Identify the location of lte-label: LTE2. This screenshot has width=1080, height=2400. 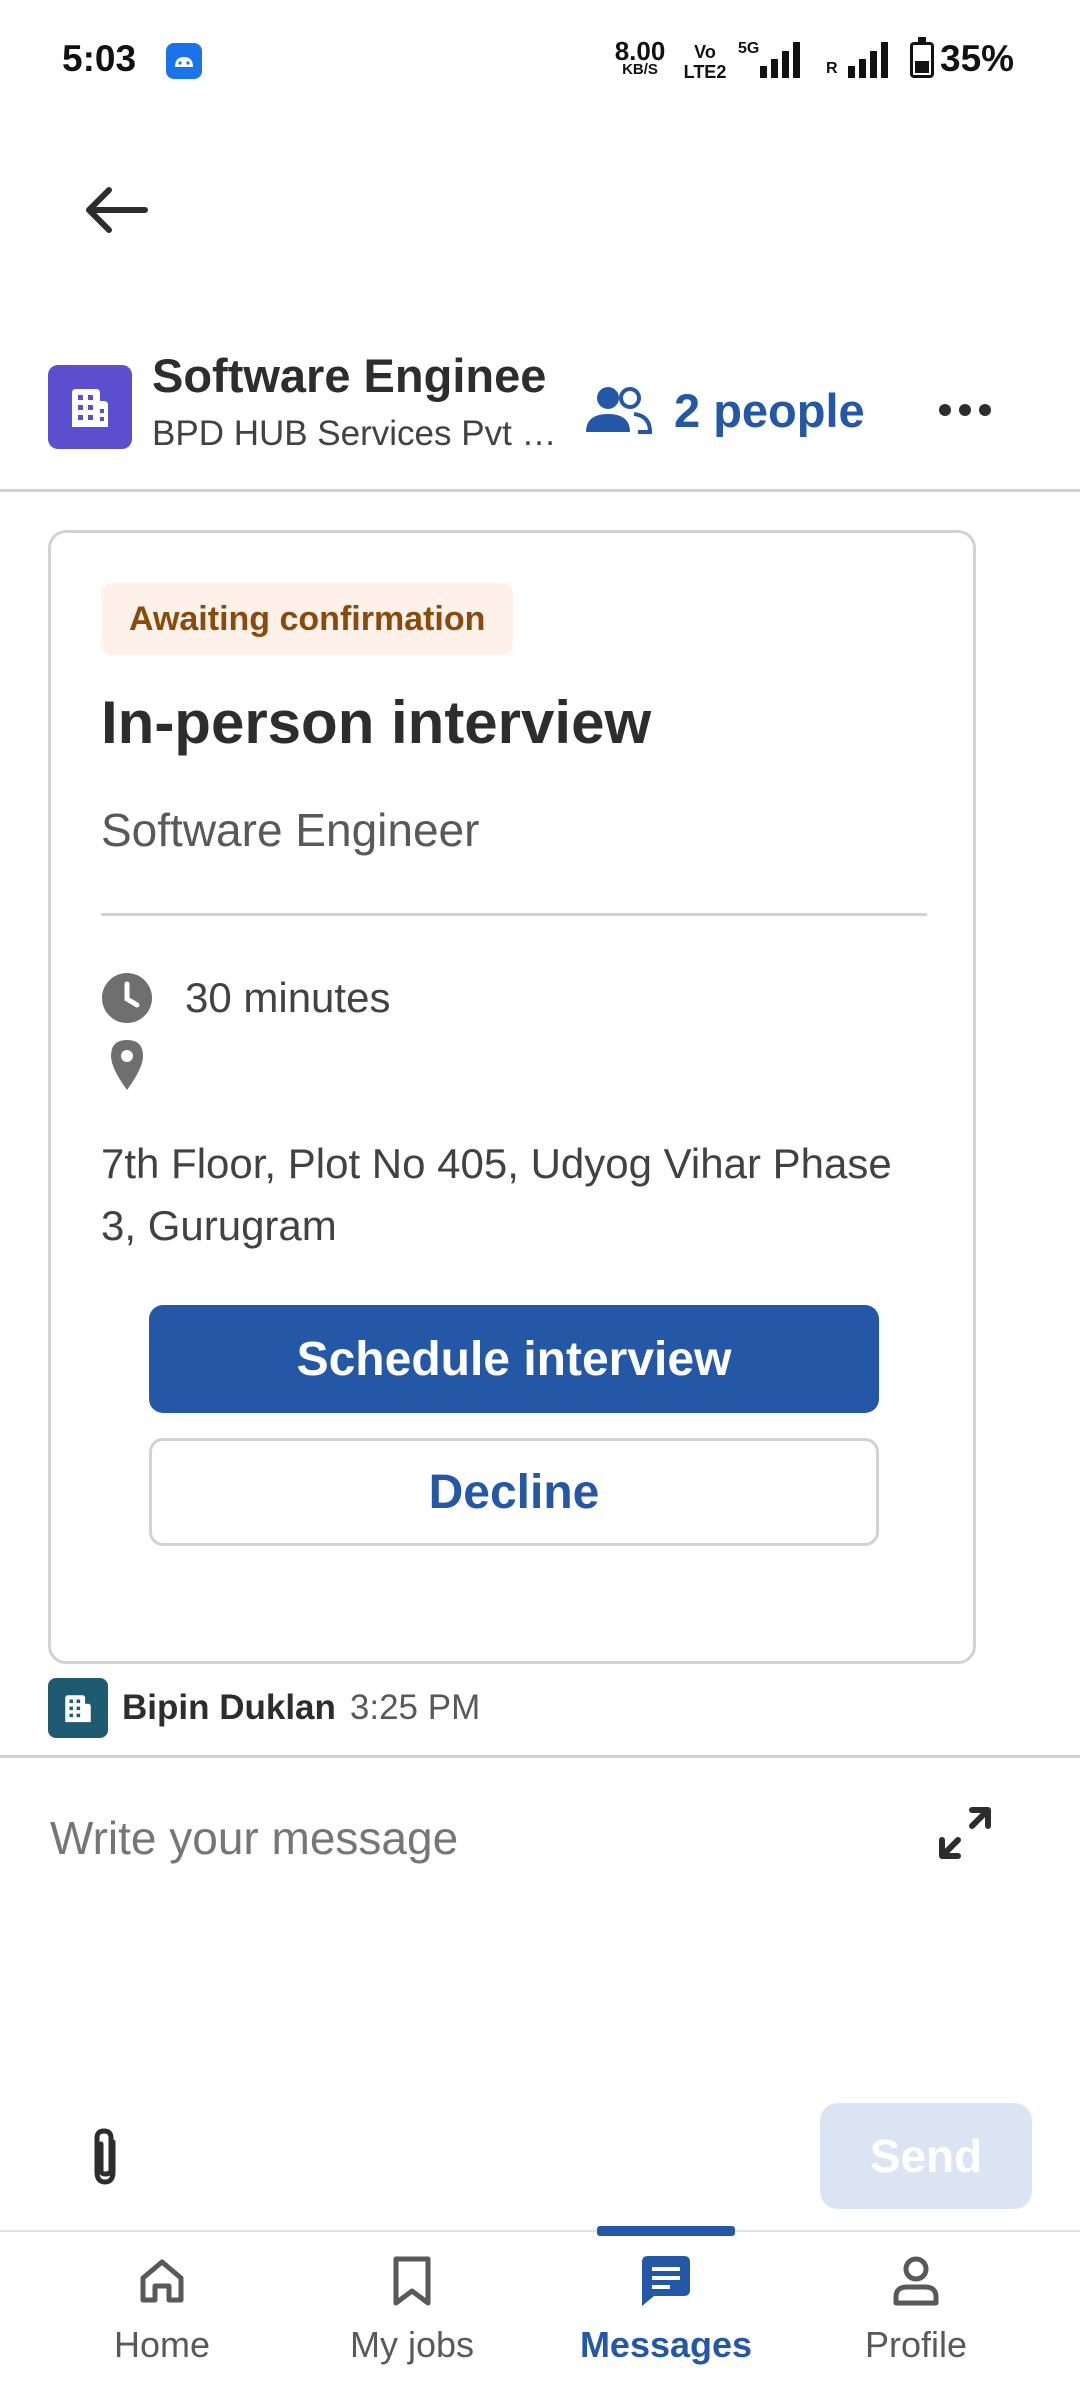
(705, 72).